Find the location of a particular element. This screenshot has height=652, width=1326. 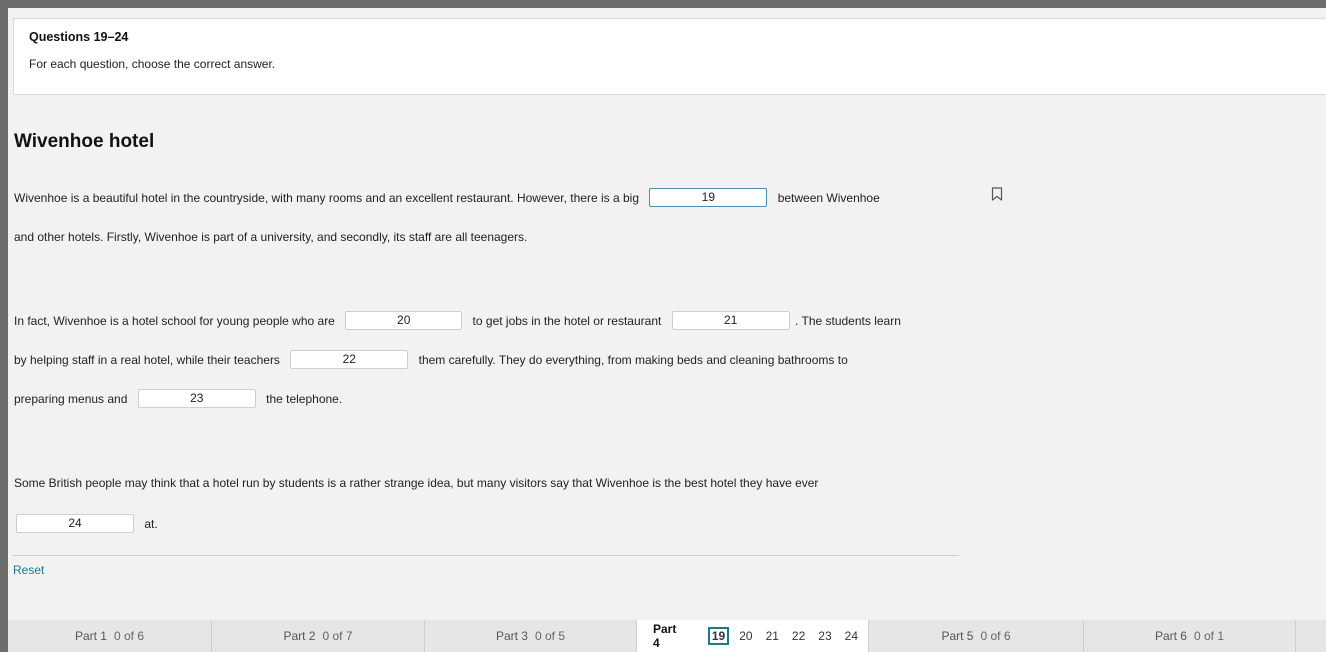

nav-part-5: Part 5 0 of 6 is located at coordinates (976, 636).